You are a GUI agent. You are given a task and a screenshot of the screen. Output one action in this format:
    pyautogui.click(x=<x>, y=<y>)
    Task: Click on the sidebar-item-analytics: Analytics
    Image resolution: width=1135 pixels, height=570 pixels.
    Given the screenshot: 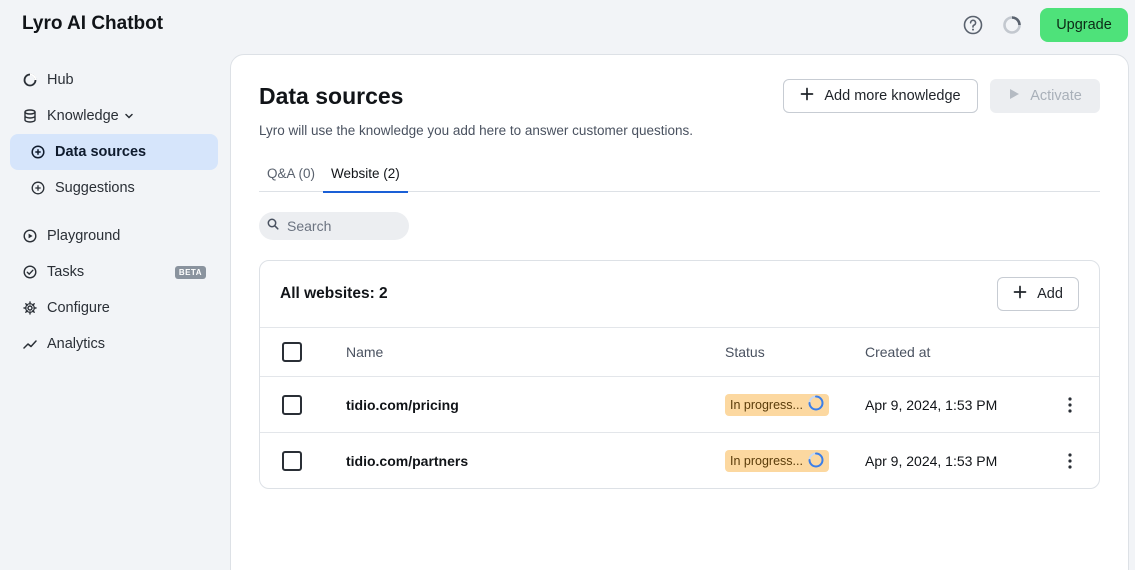 What is the action you would take?
    pyautogui.click(x=114, y=344)
    